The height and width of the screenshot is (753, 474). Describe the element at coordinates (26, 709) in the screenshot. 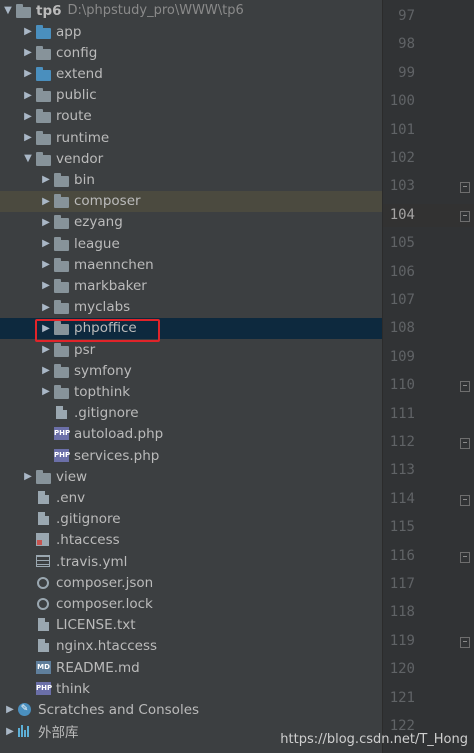

I see `scratches-icon: ✎` at that location.